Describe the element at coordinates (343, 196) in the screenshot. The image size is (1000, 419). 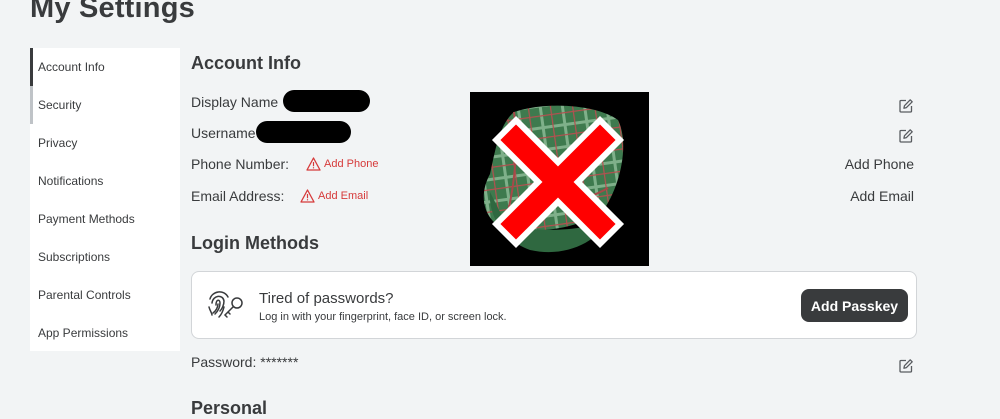
I see `email-warning-text: Add Email` at that location.